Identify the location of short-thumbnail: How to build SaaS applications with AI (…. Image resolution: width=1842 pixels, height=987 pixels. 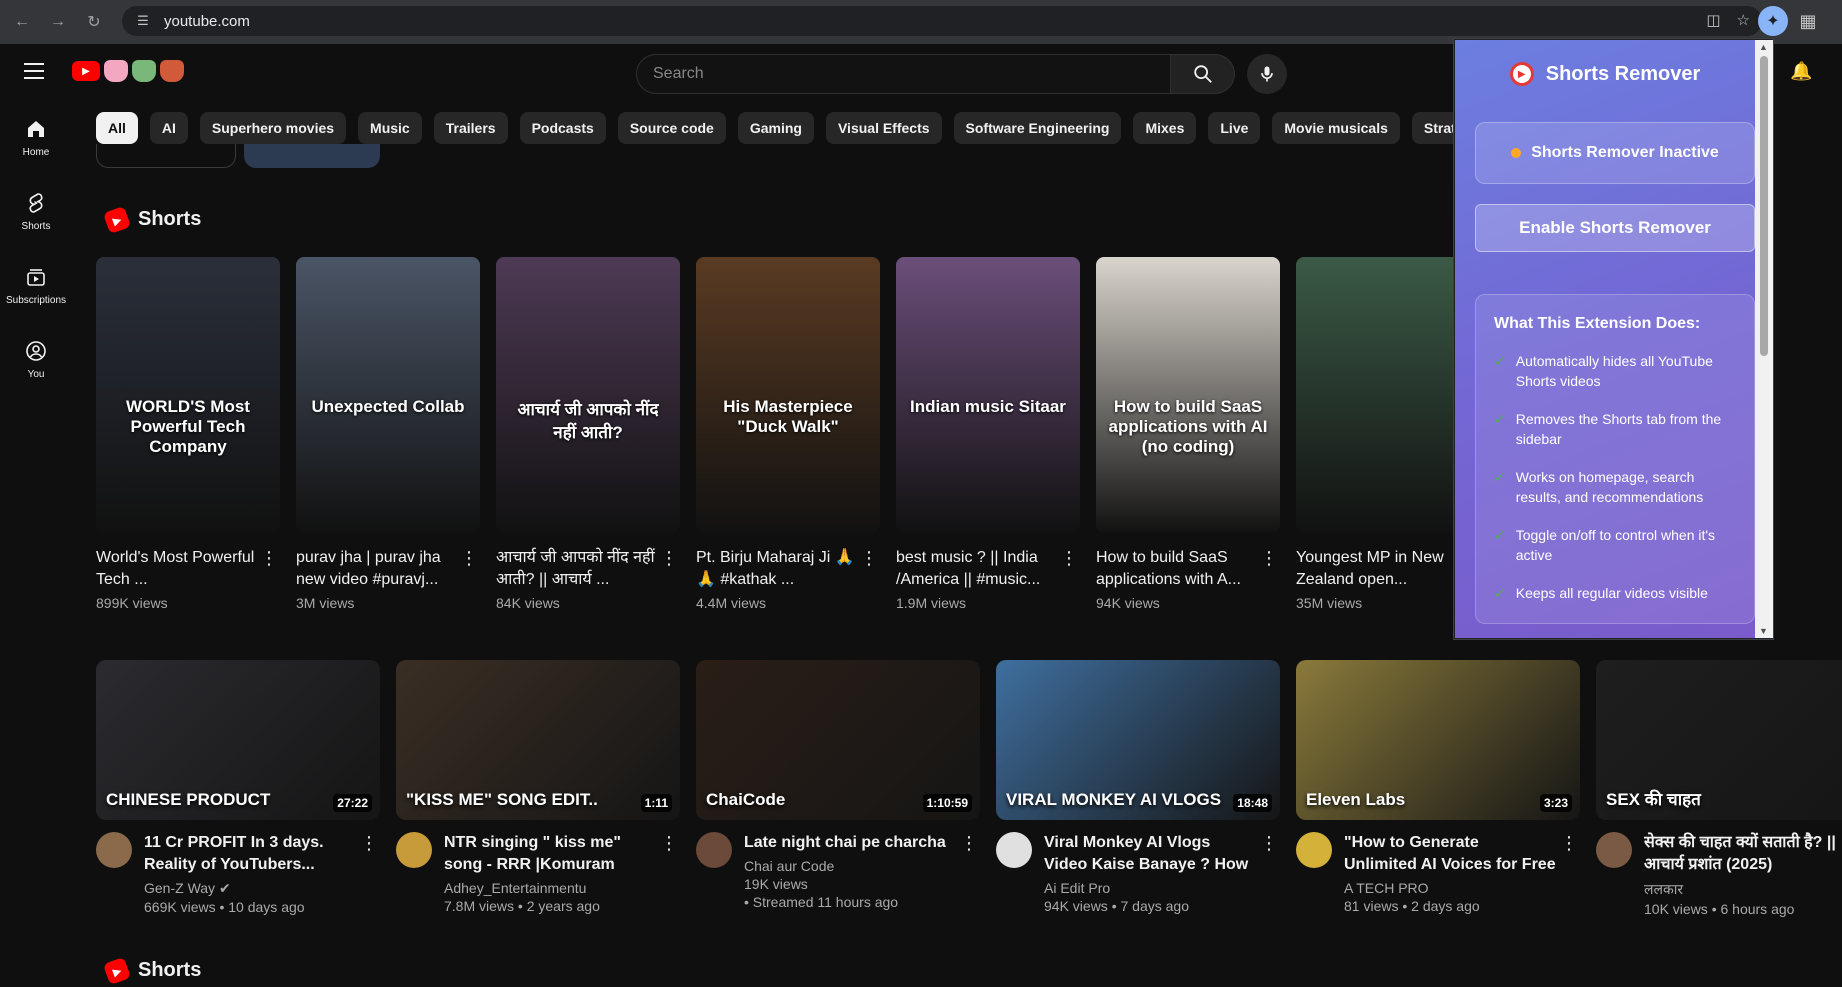
(1188, 395).